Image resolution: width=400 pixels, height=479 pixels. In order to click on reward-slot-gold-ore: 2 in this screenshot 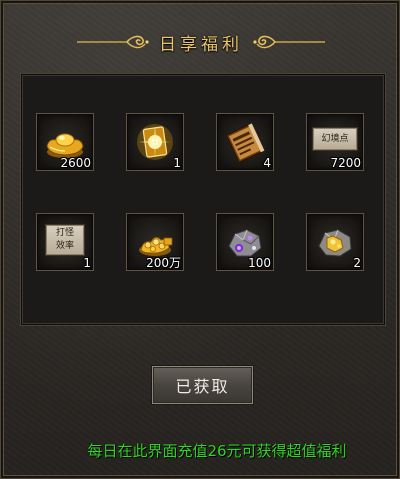, I will do `click(335, 242)`.